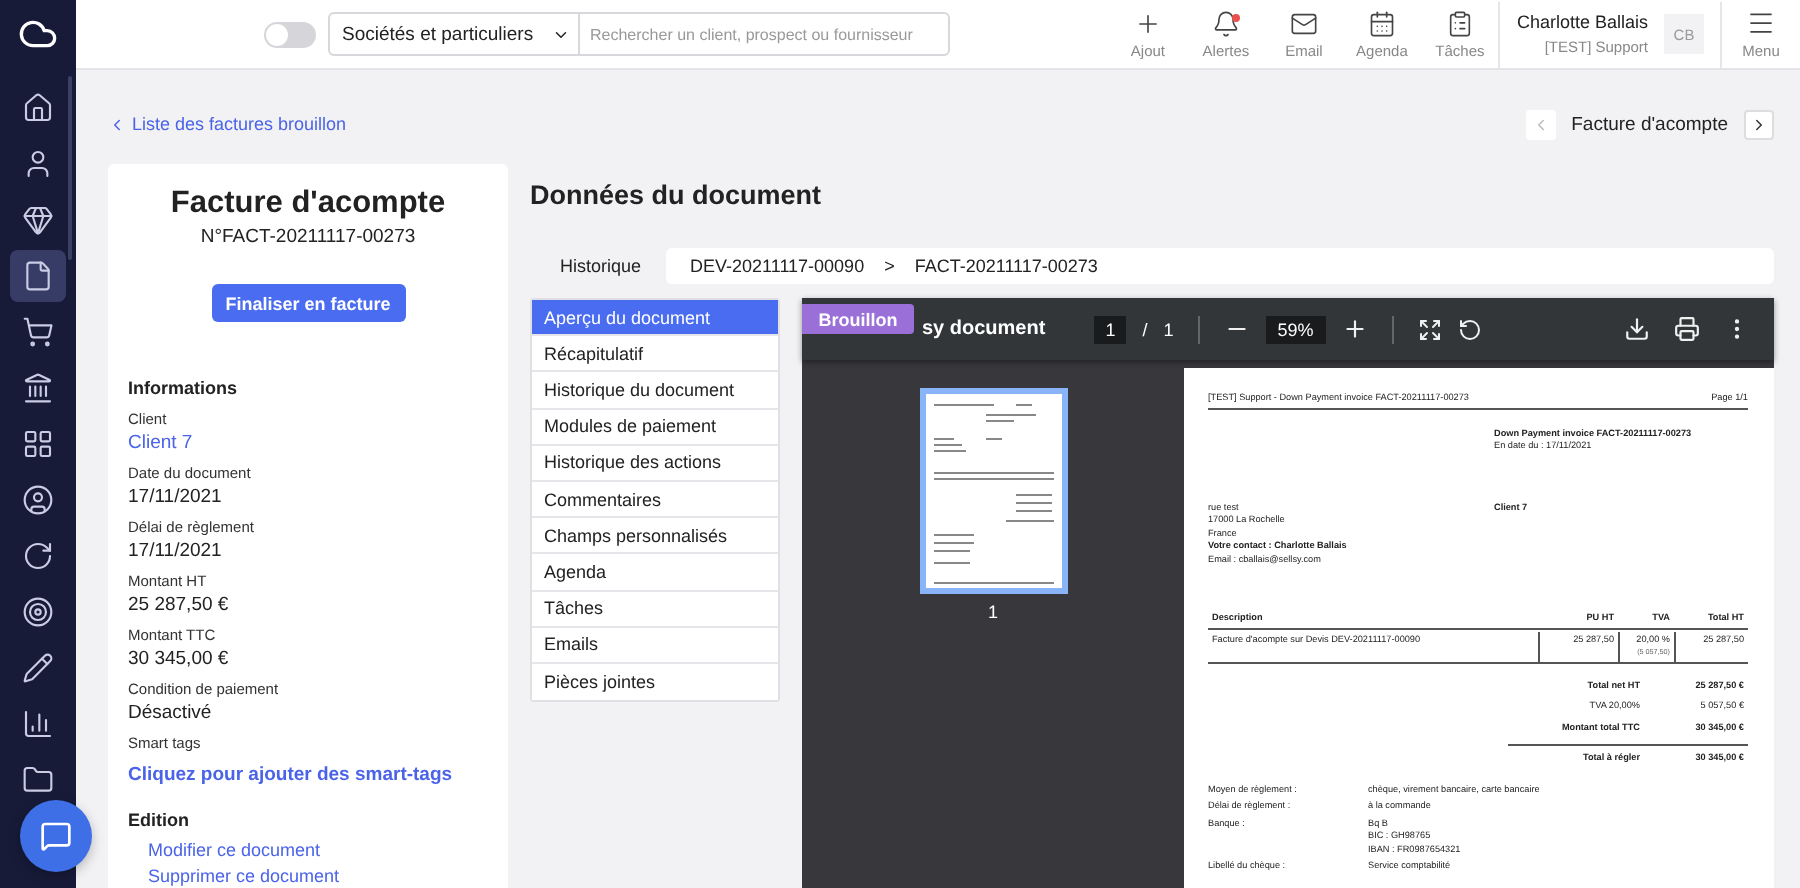  Describe the element at coordinates (227, 124) in the screenshot. I see `back-link: Liste des factures brouillon` at that location.